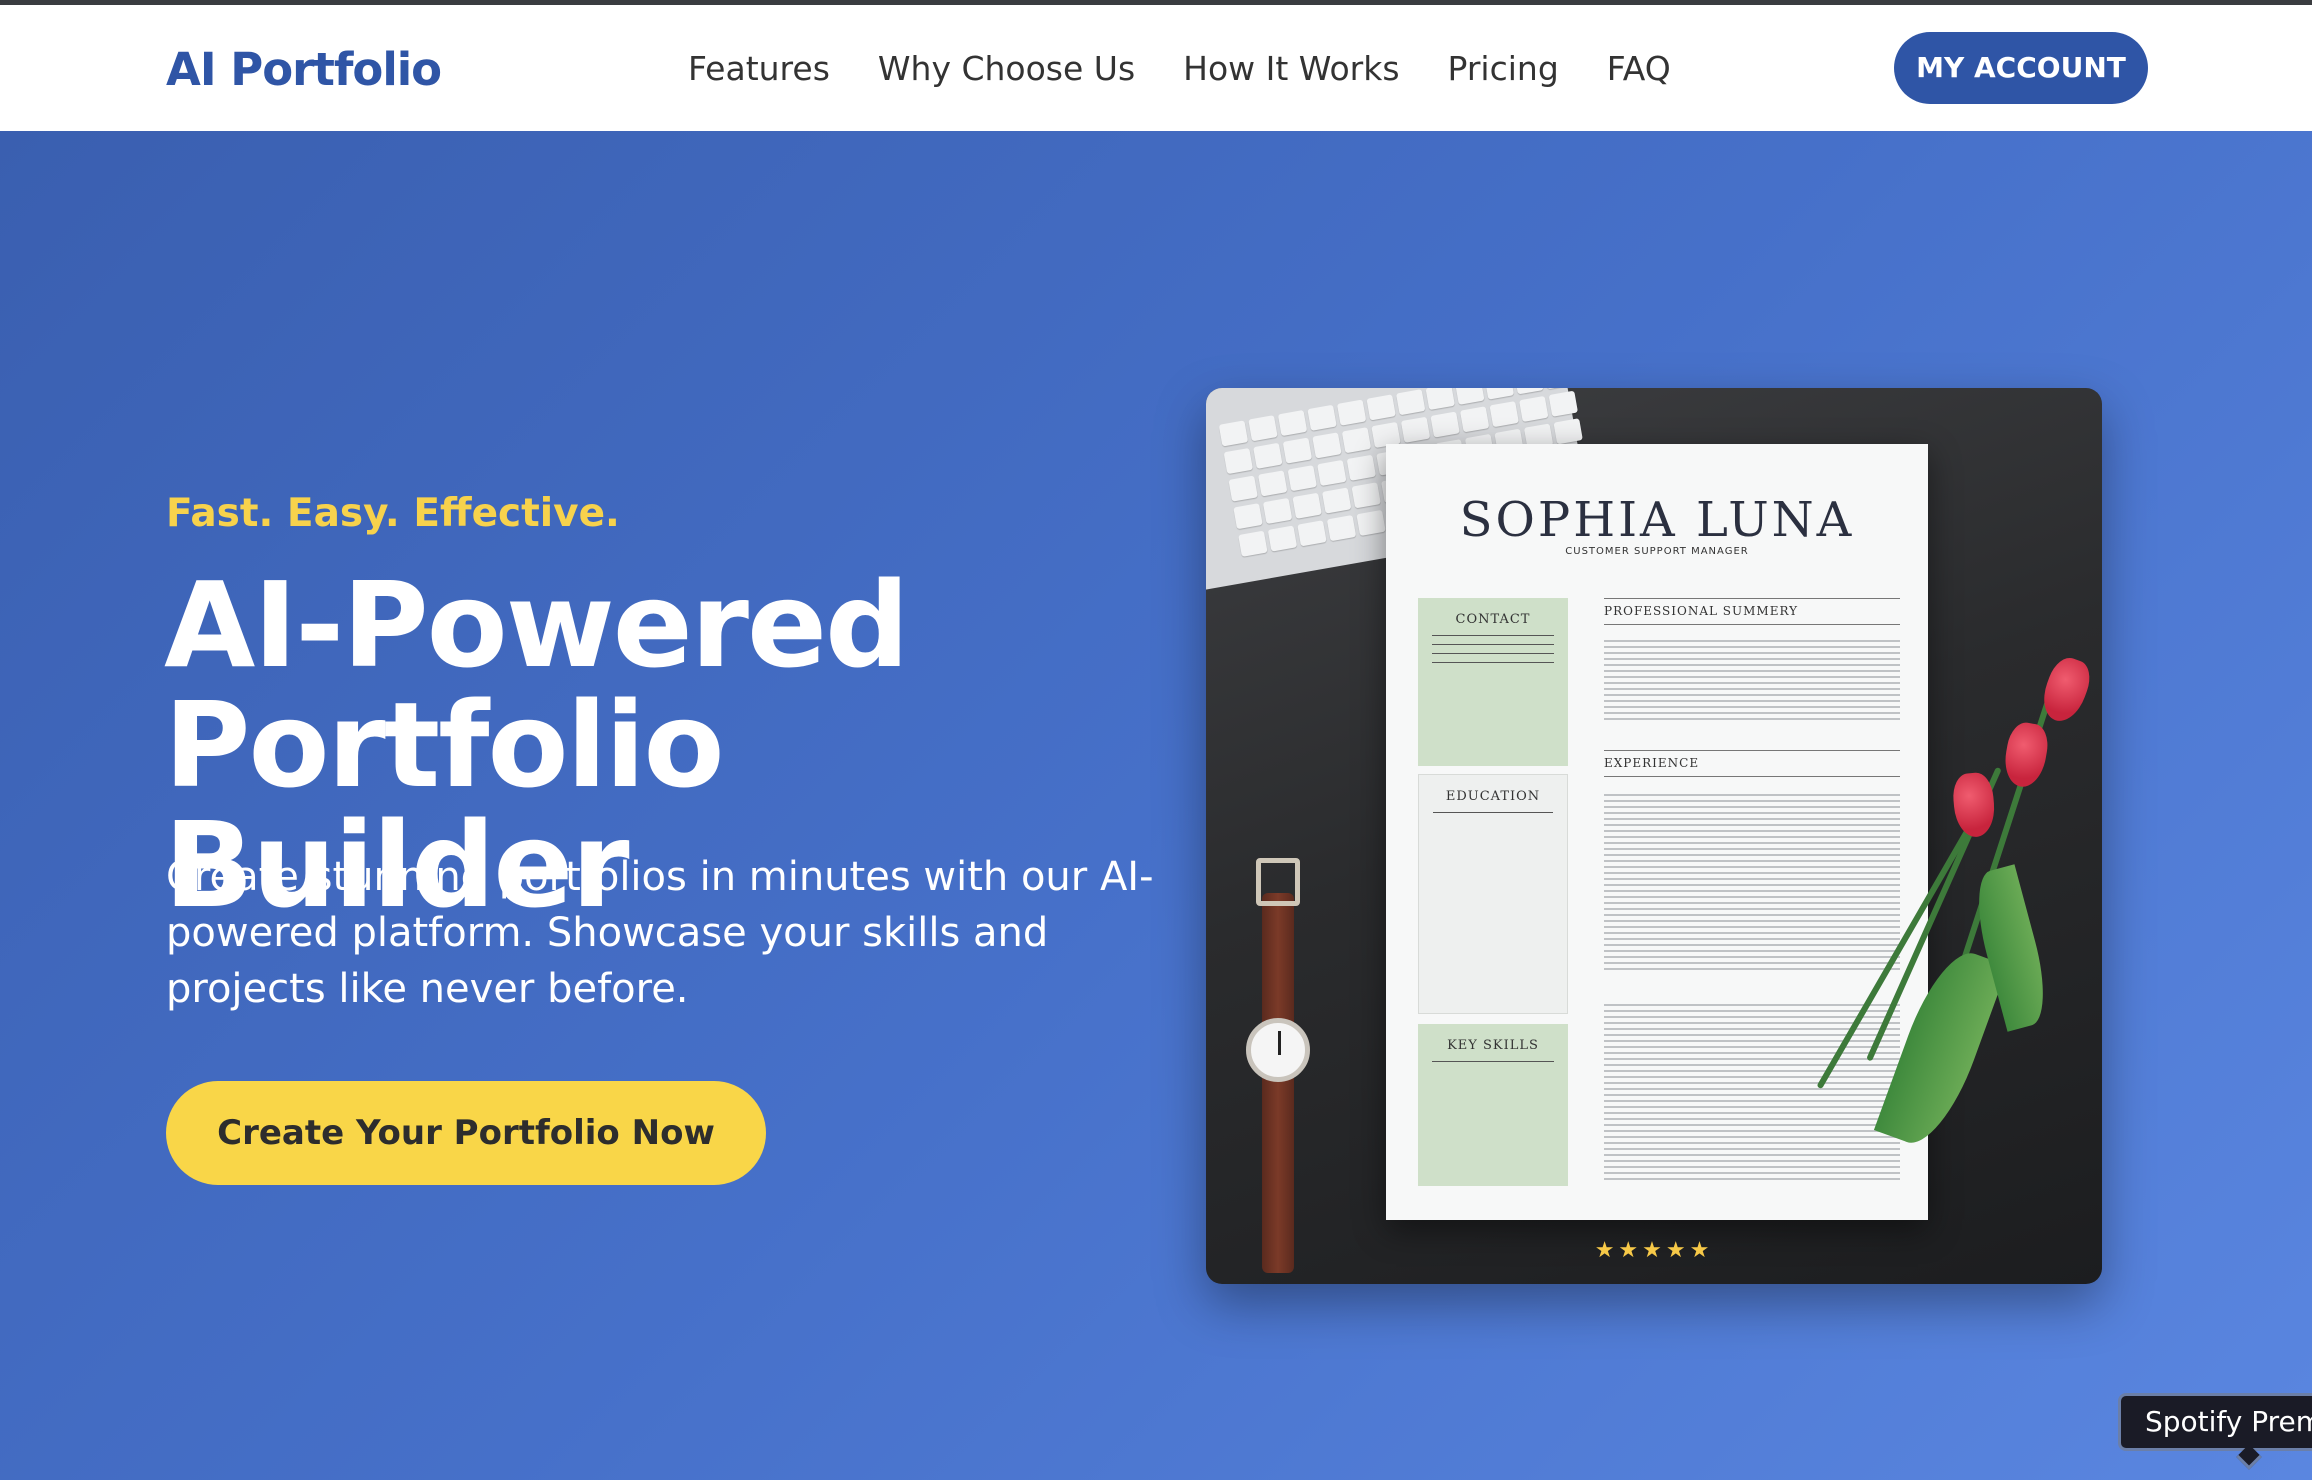 The width and height of the screenshot is (2312, 1480). I want to click on nav-link-why-choose-us: Why Choose Us, so click(1006, 68).